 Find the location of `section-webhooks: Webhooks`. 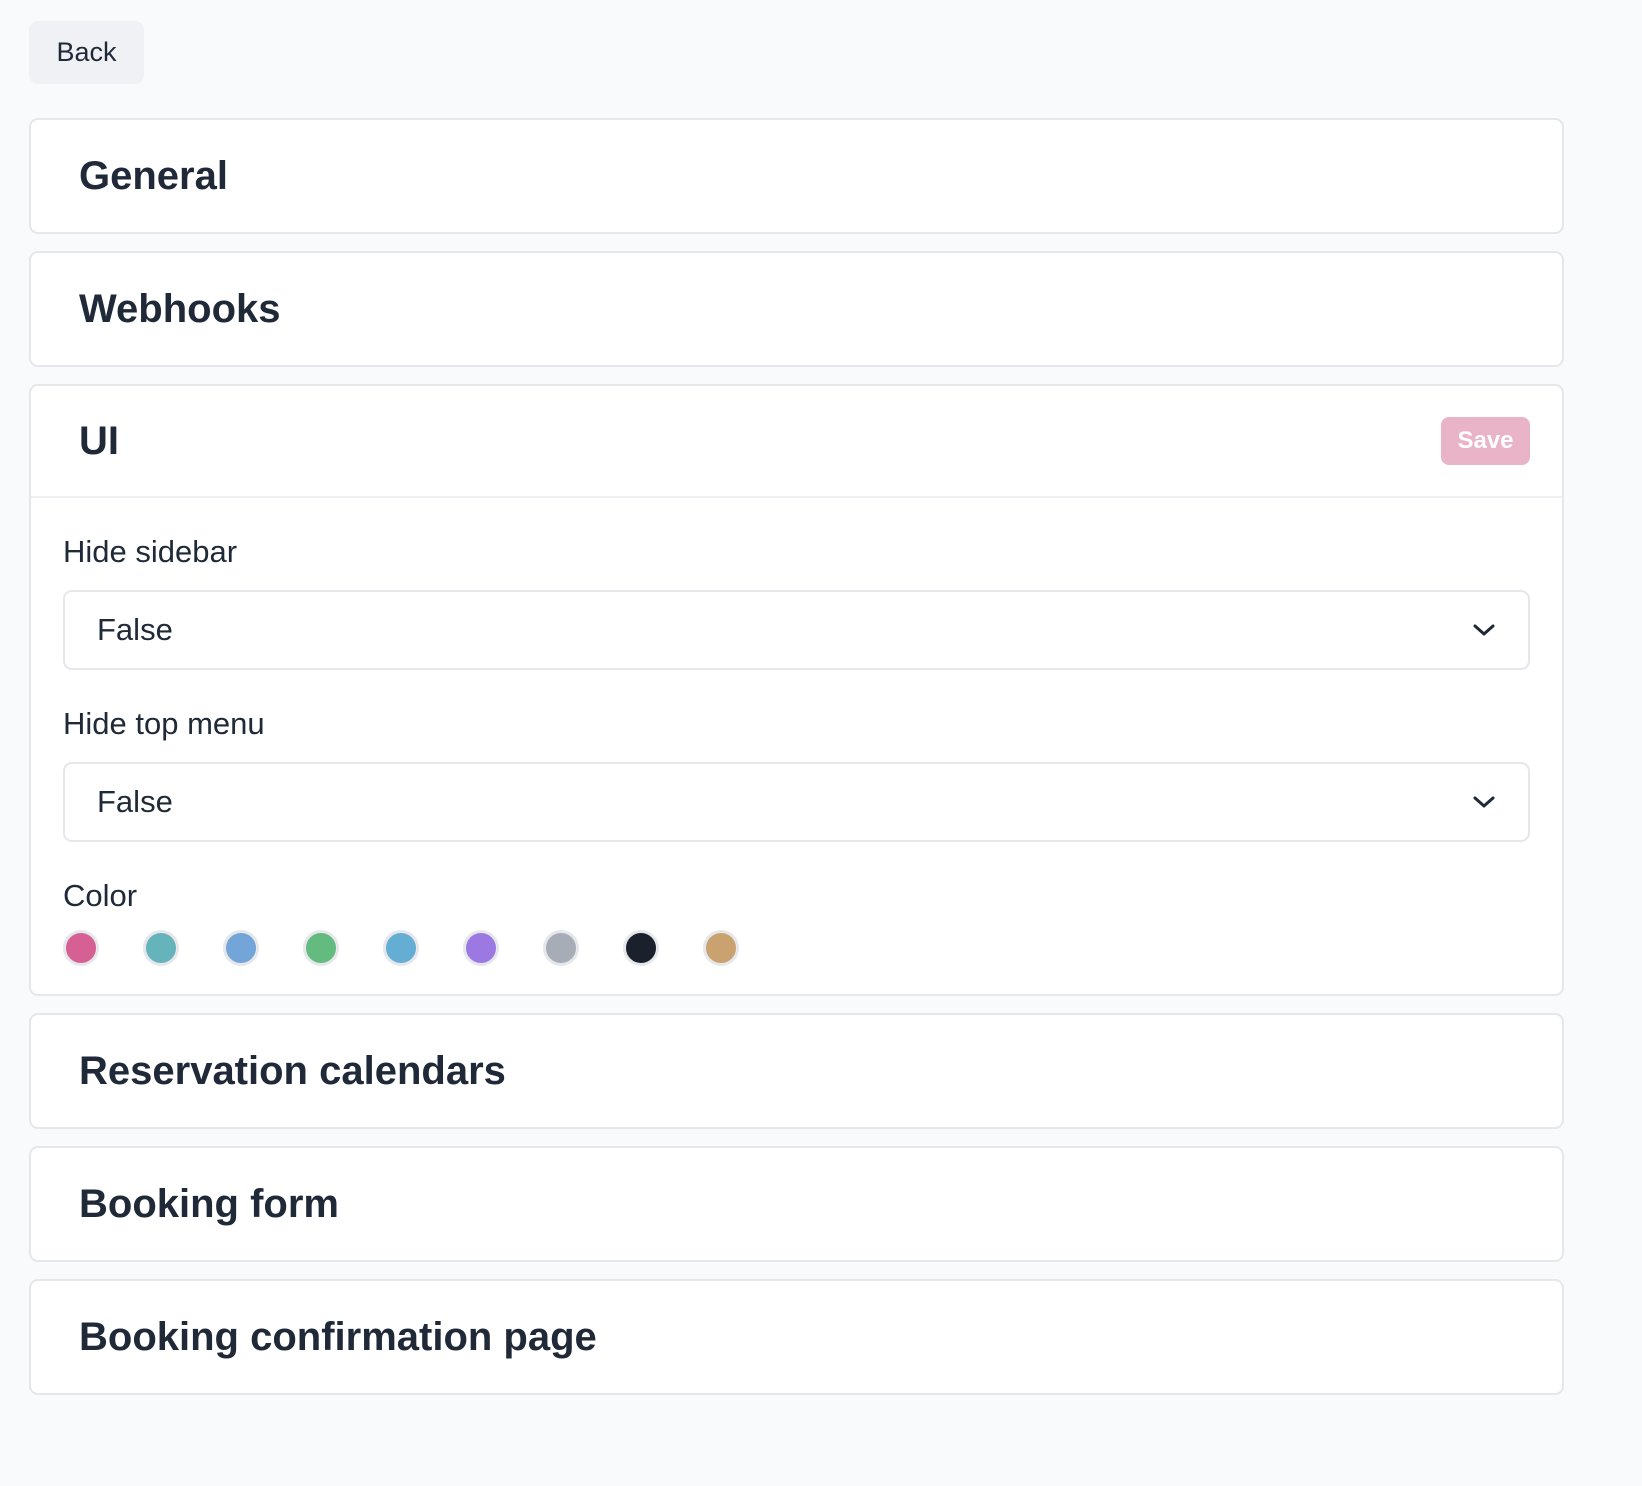

section-webhooks: Webhooks is located at coordinates (796, 309).